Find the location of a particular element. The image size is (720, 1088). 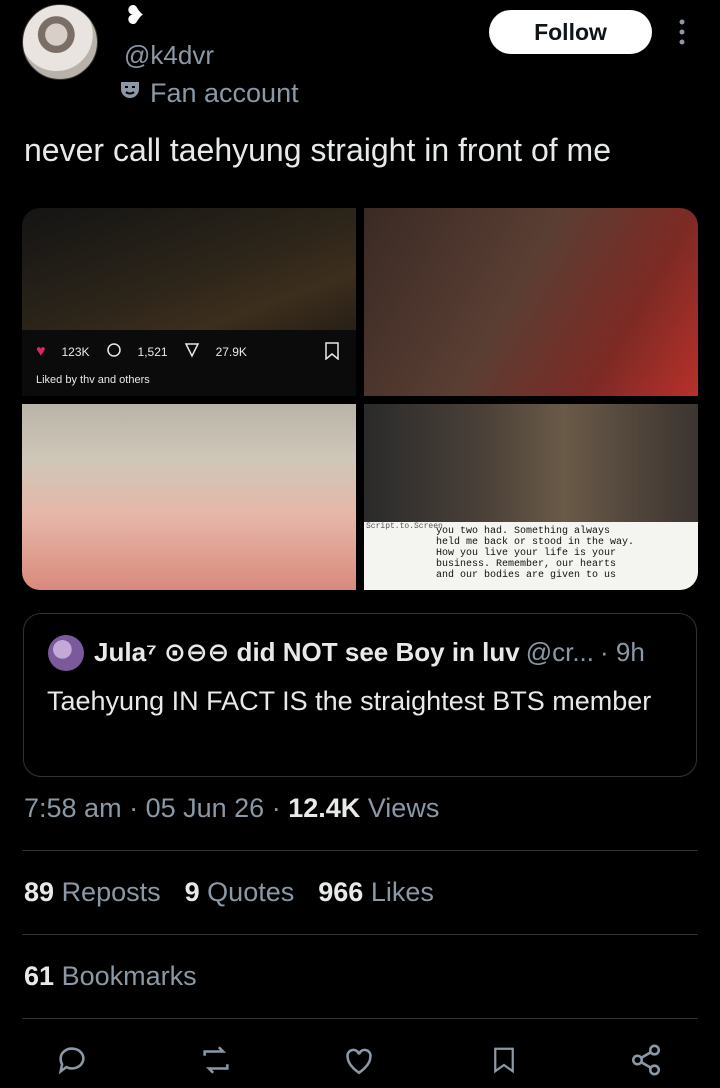

tweet-time: 7:58 am is located at coordinates (73, 808).